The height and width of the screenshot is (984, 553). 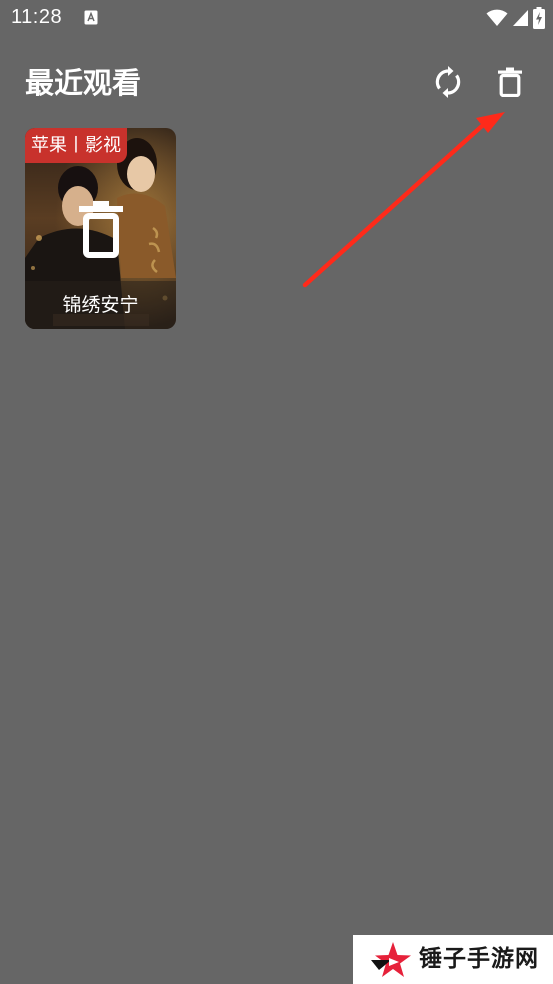 What do you see at coordinates (539, 18) in the screenshot?
I see `battery-charging-icon` at bounding box center [539, 18].